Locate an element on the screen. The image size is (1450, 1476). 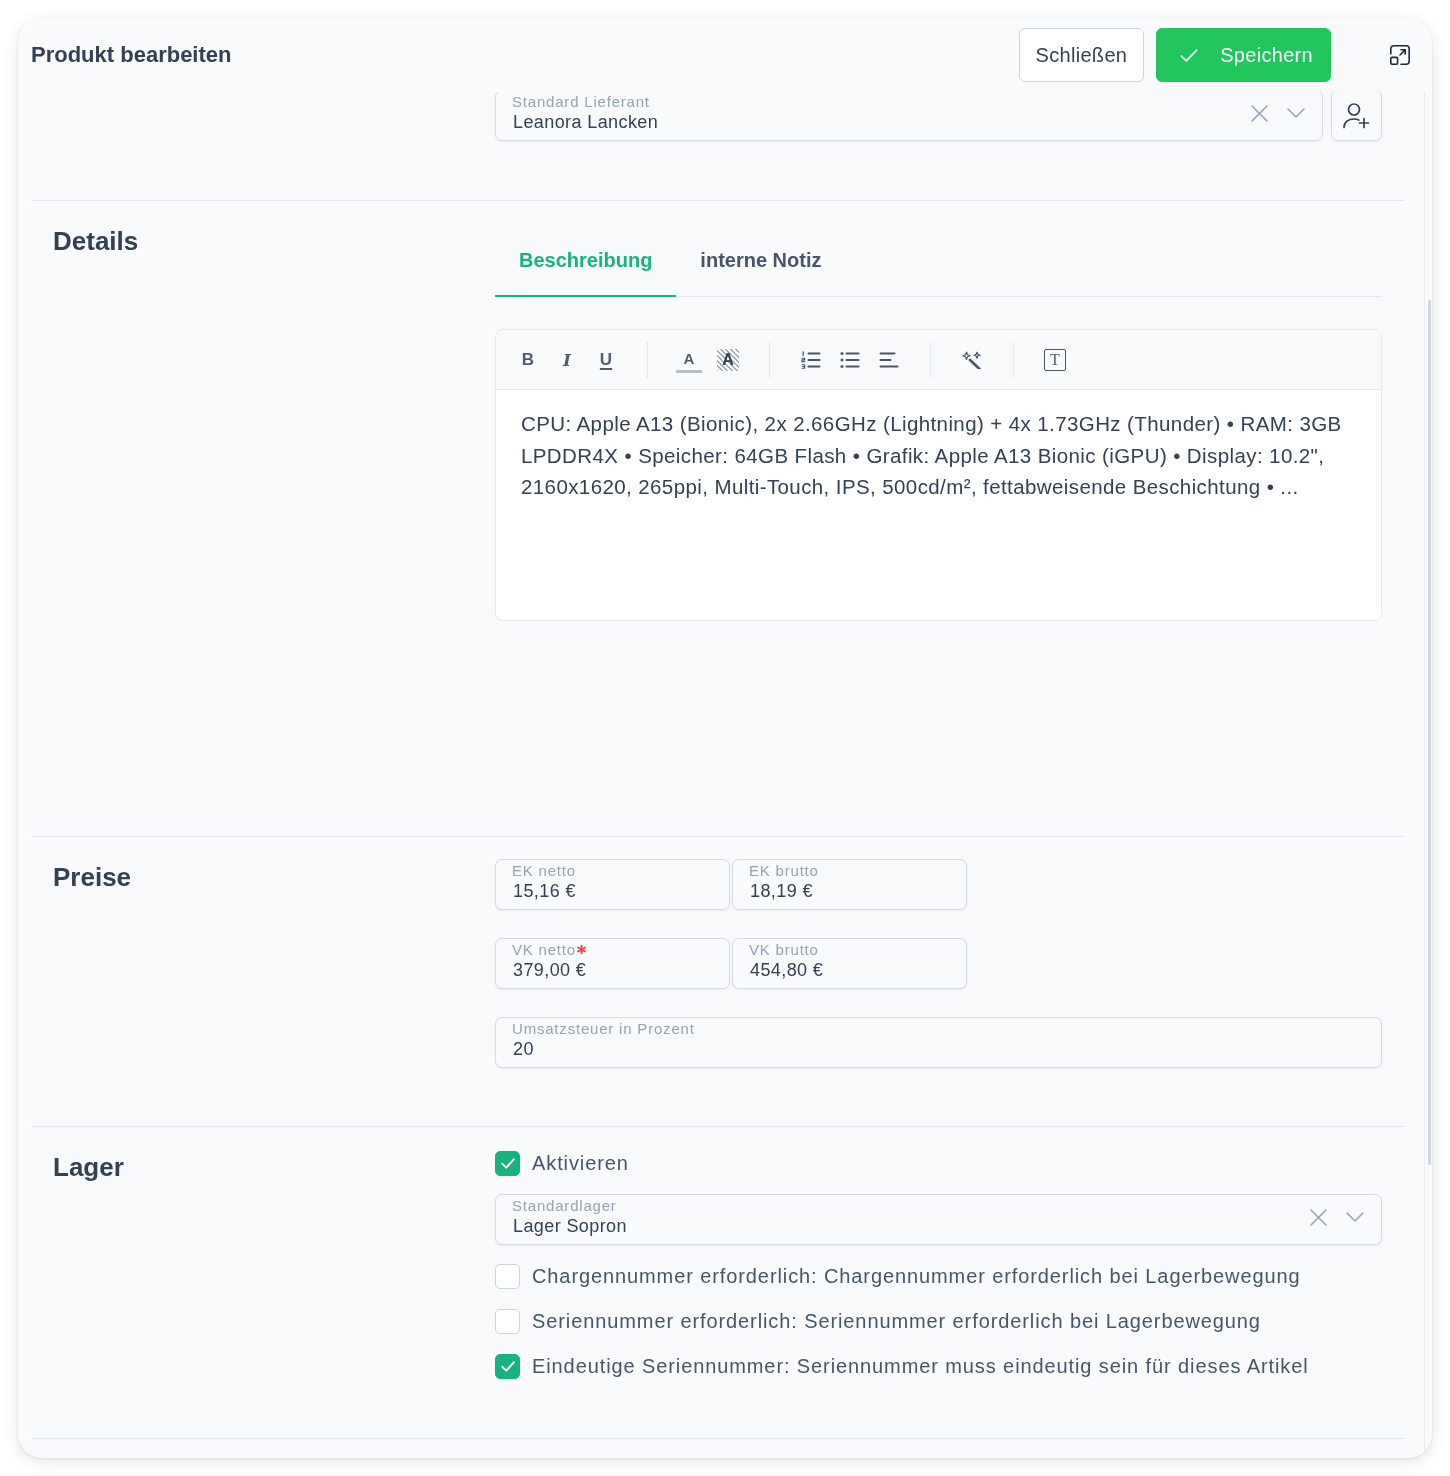
bold-button: B is located at coordinates (528, 359).